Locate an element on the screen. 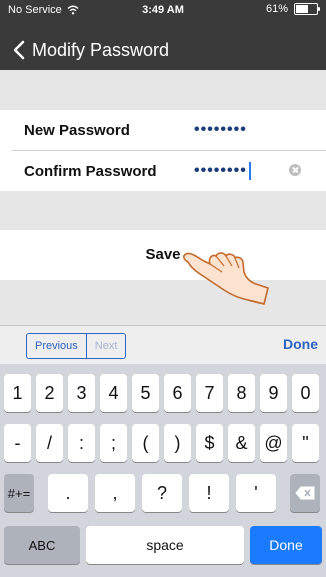 The width and height of the screenshot is (326, 577). new-password-row: New Password •••••••• is located at coordinates (163, 130).